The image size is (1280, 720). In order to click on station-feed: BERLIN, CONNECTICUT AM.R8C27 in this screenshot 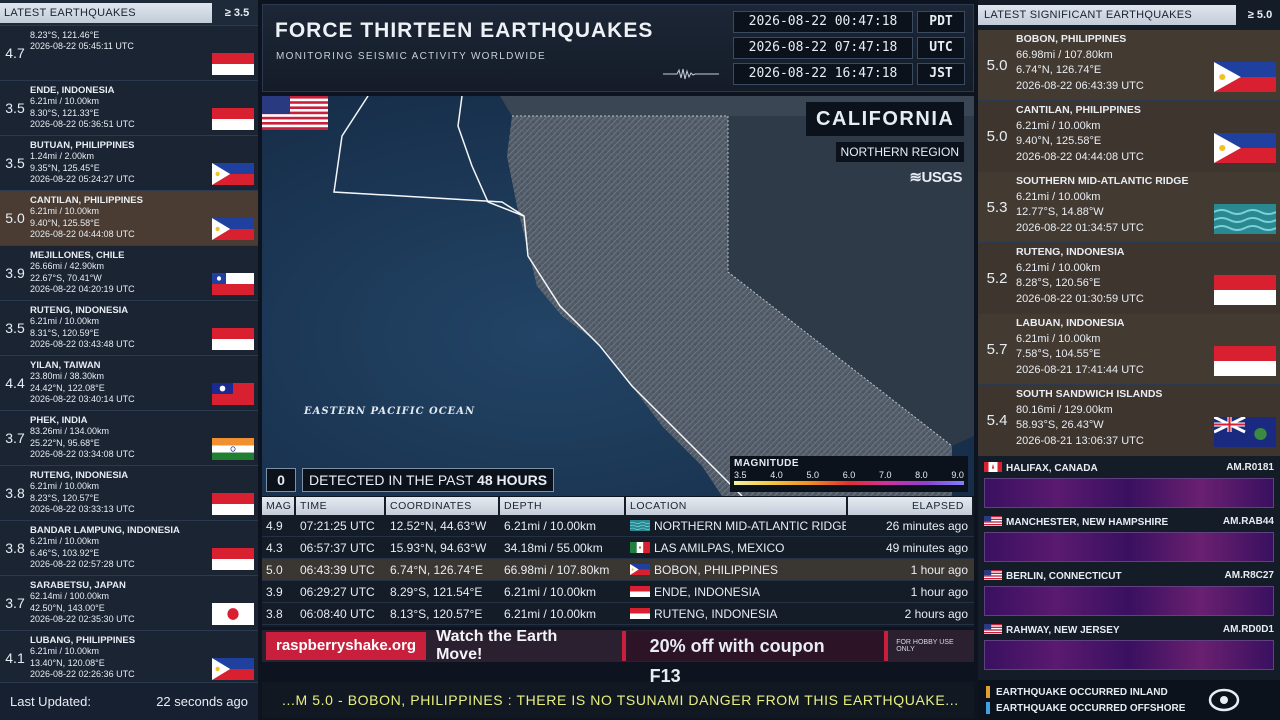, I will do `click(1129, 593)`.